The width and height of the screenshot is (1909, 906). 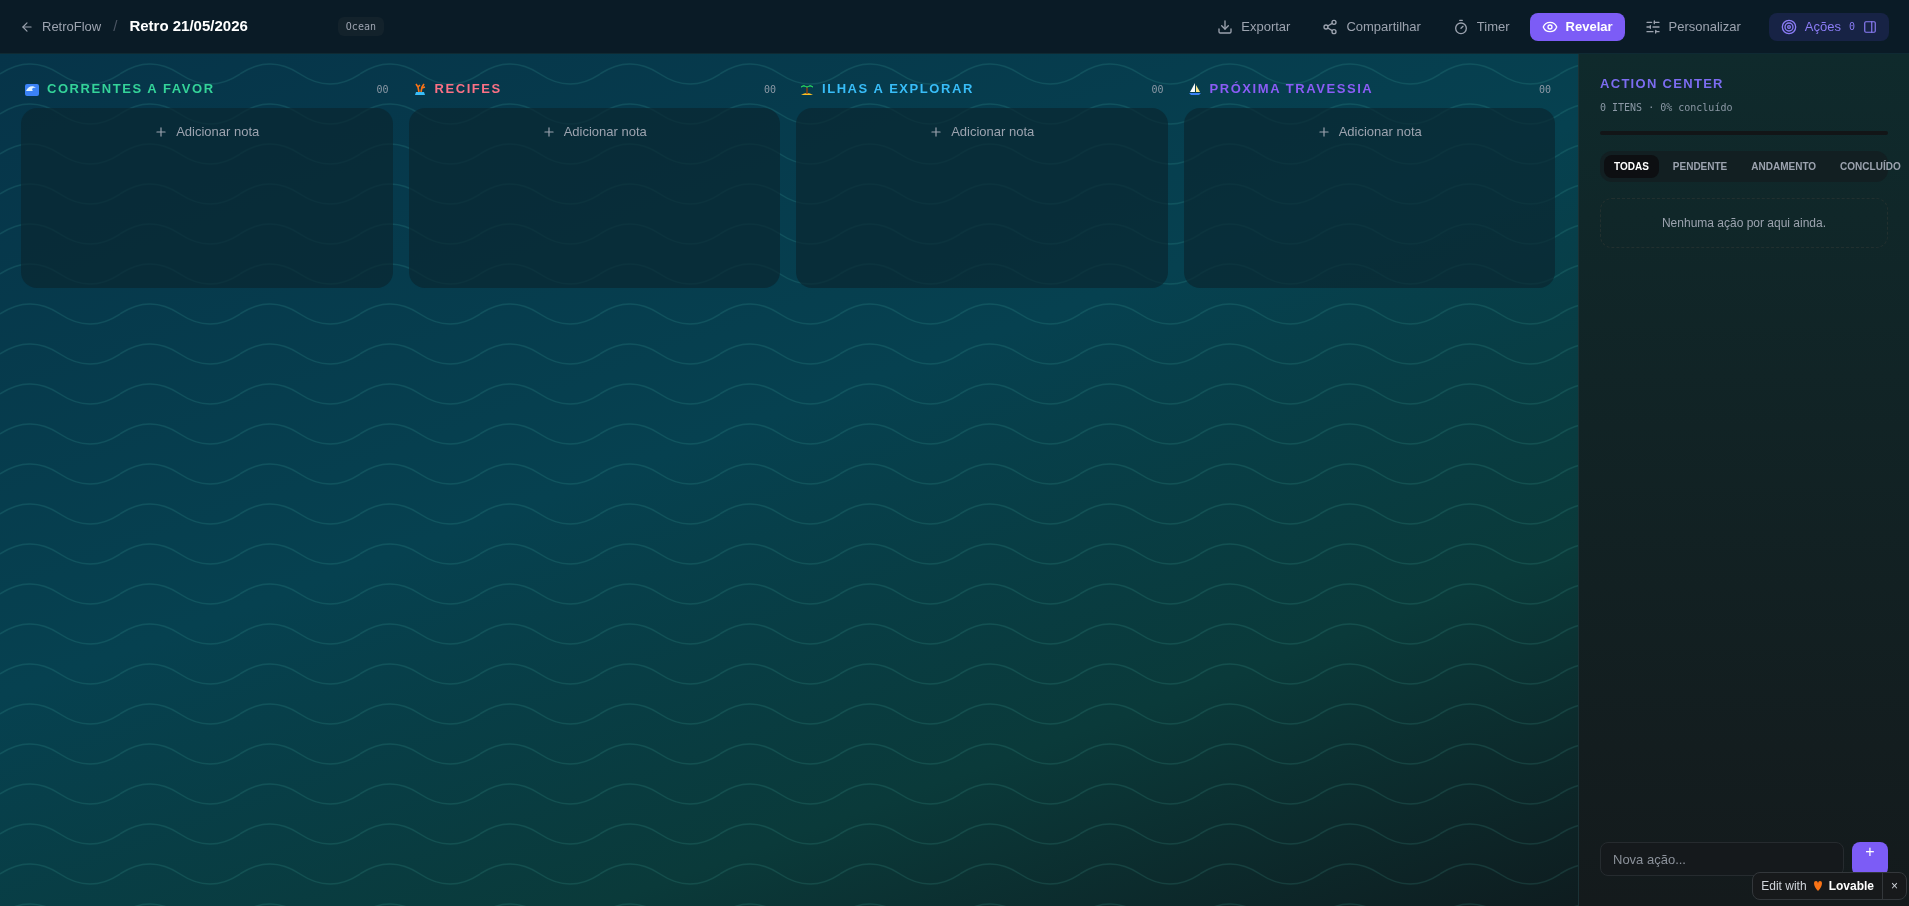 What do you see at coordinates (1822, 26) in the screenshot?
I see `actions-label: Ações` at bounding box center [1822, 26].